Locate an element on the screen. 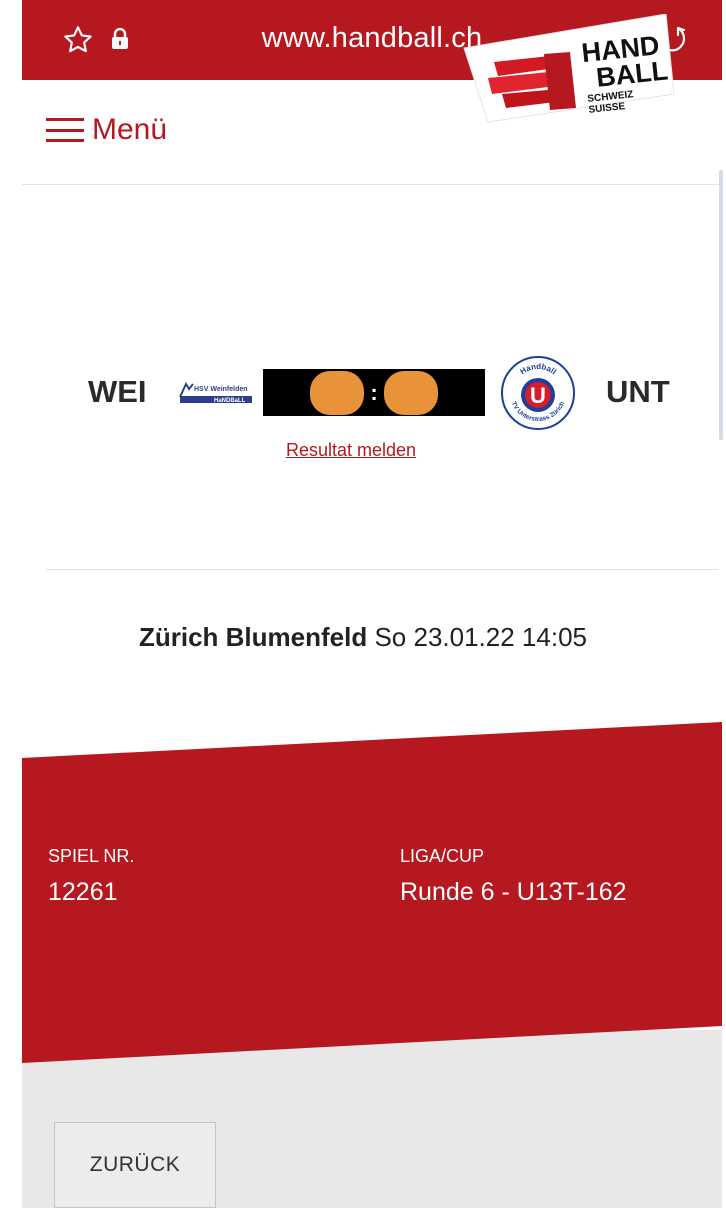 The height and width of the screenshot is (1208, 726). home-team-logo: HSV Weinfelden HaNDBaLL is located at coordinates (215, 392).